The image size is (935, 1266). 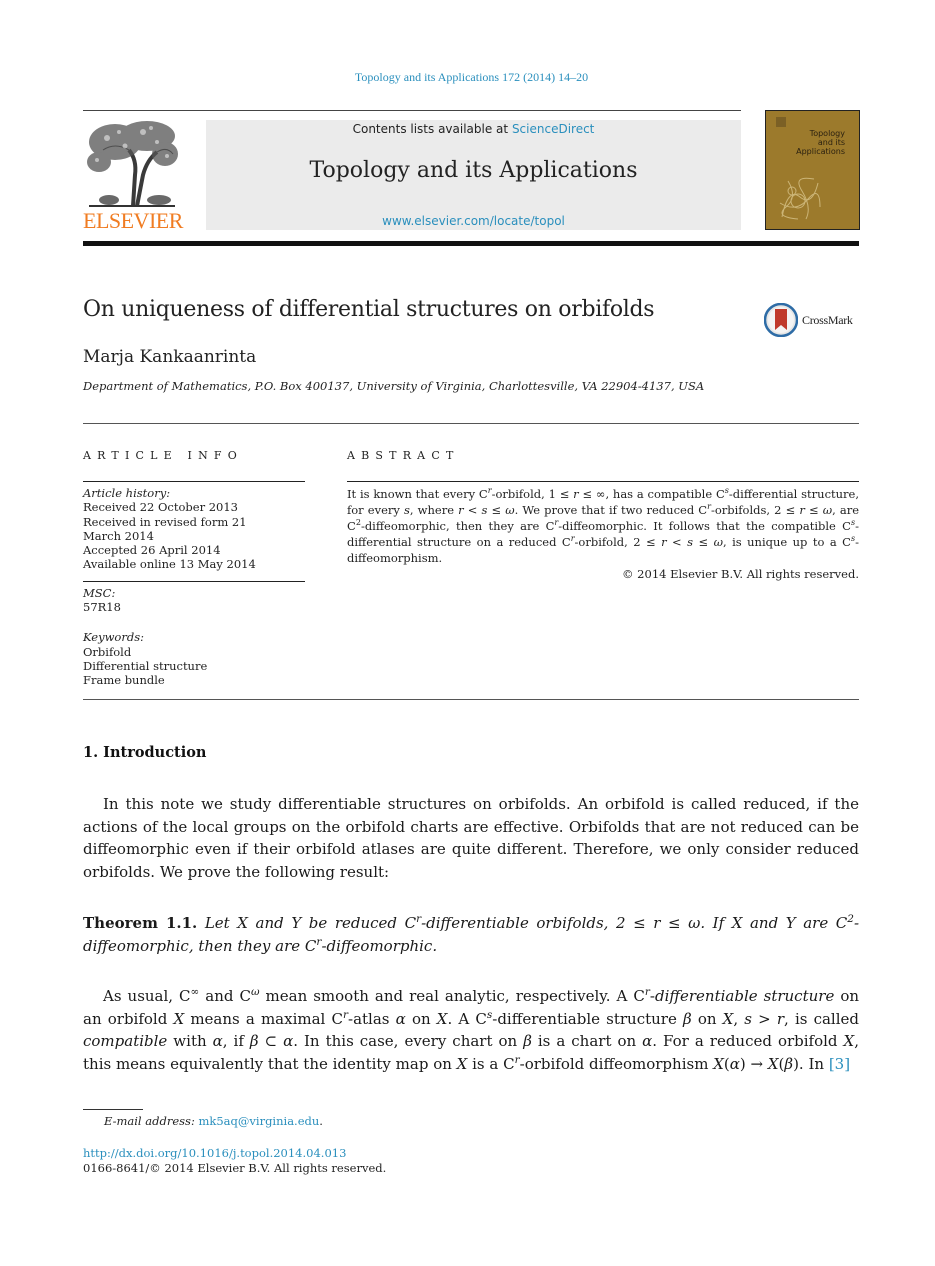 I want to click on keyword-item: Differential structure, so click(x=194, y=666).